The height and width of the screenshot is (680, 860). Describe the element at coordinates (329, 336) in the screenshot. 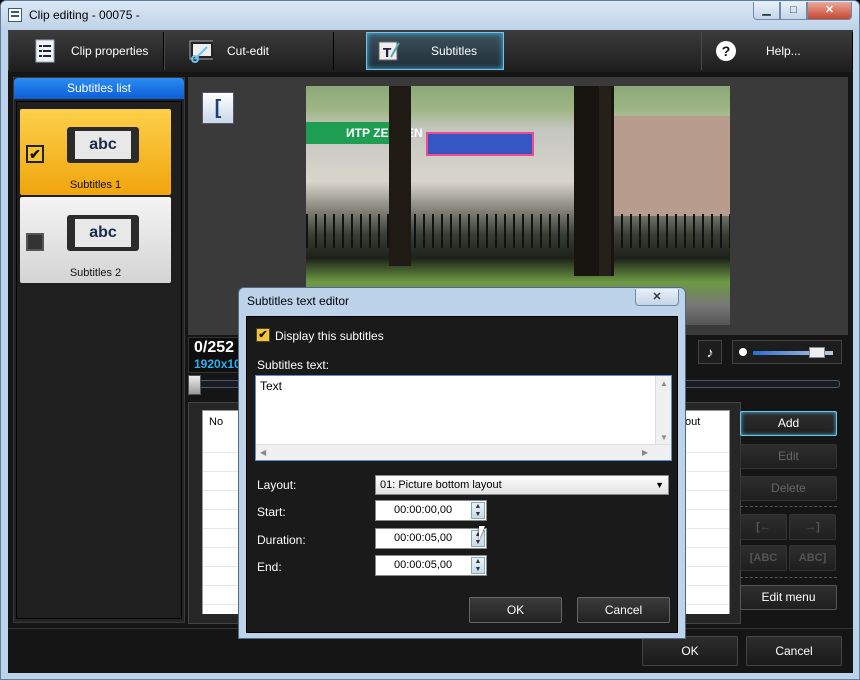

I see `display-subtitles-label: Display this subtitles` at that location.